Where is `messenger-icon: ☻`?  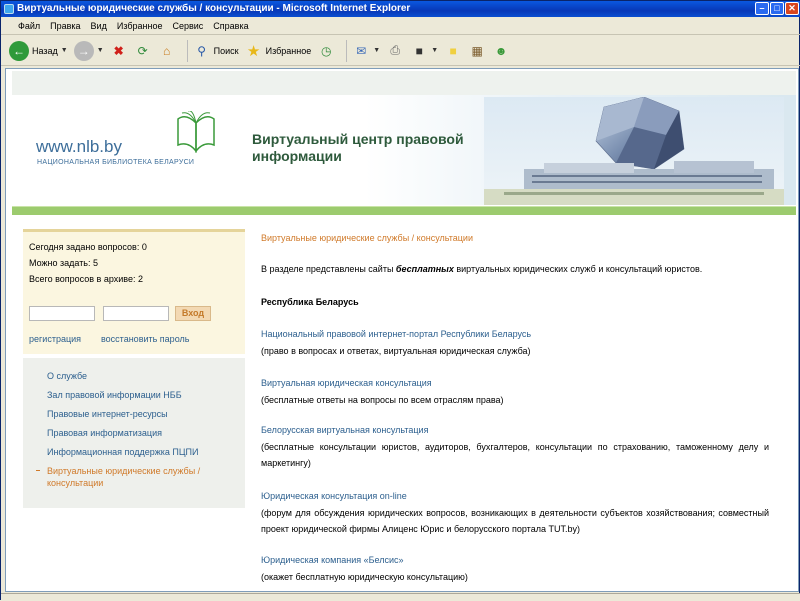 messenger-icon: ☻ is located at coordinates (501, 50).